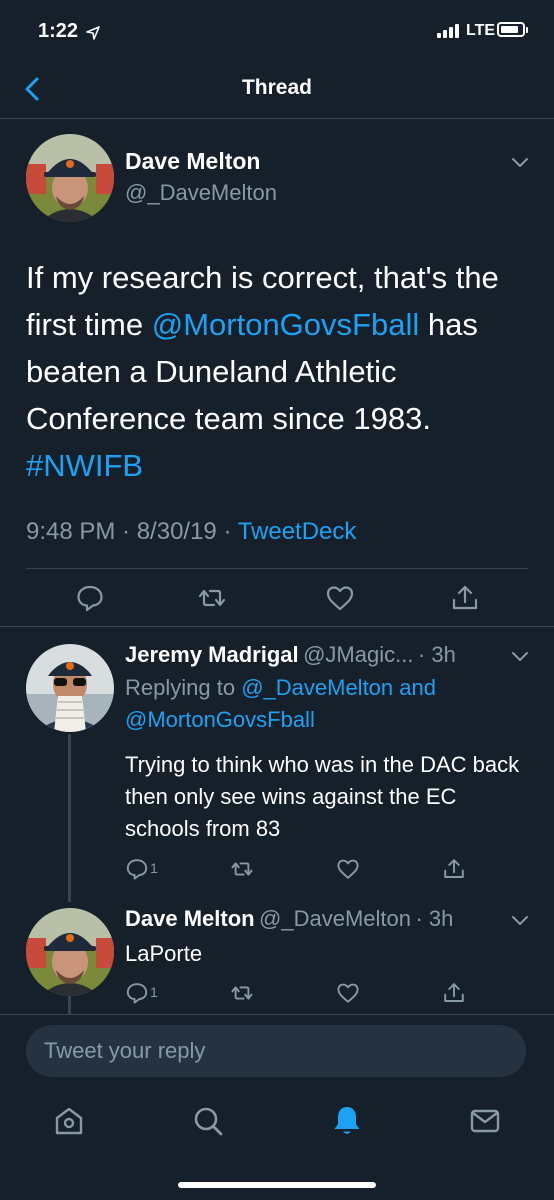 This screenshot has width=554, height=1200. I want to click on composer-divider, so click(277, 1014).